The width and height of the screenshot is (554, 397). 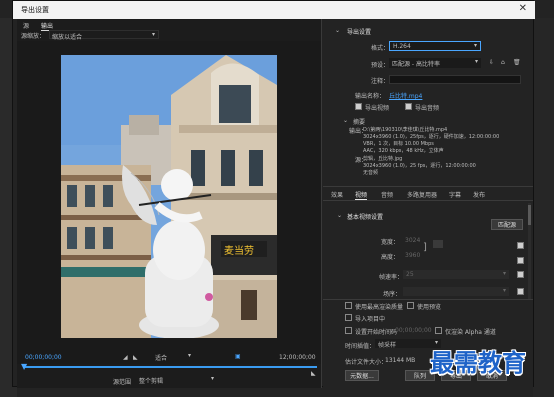 What do you see at coordinates (405, 130) in the screenshot?
I see `summary-output-line: D:\第两\190310\李佳琪\丘比特.mp4` at bounding box center [405, 130].